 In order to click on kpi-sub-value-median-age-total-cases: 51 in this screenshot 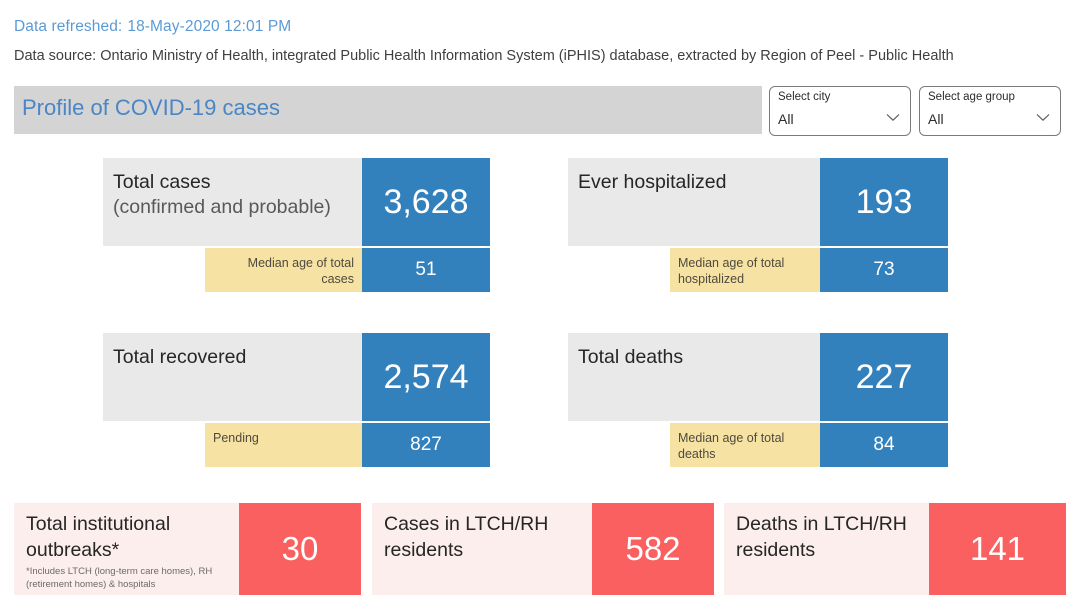, I will do `click(426, 270)`.